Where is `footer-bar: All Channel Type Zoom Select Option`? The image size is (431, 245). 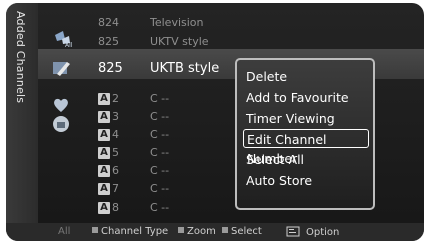 footer-bar: All Channel Type Zoom Select Option is located at coordinates (215, 232).